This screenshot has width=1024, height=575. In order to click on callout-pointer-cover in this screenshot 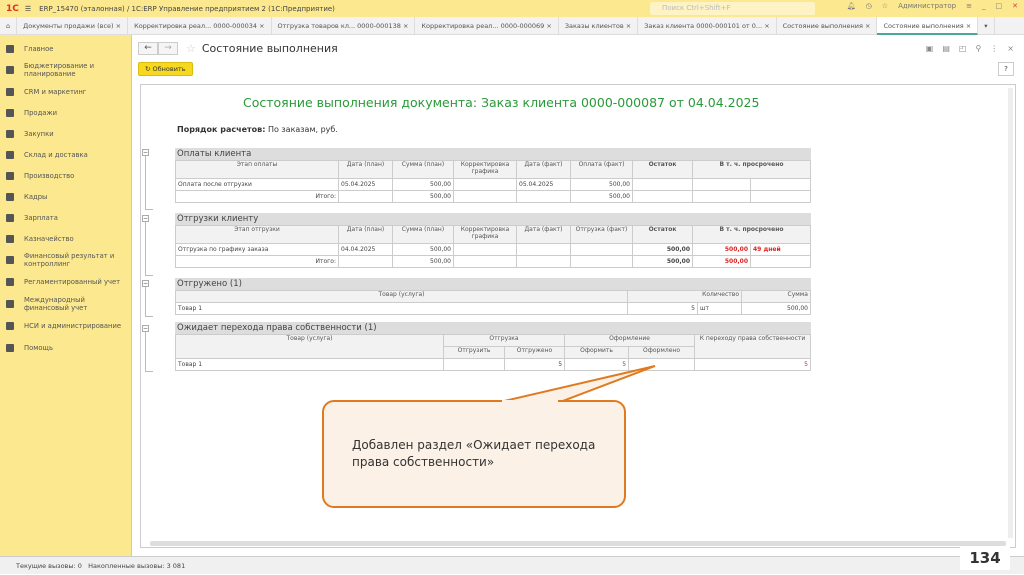, I will do `click(530, 402)`.